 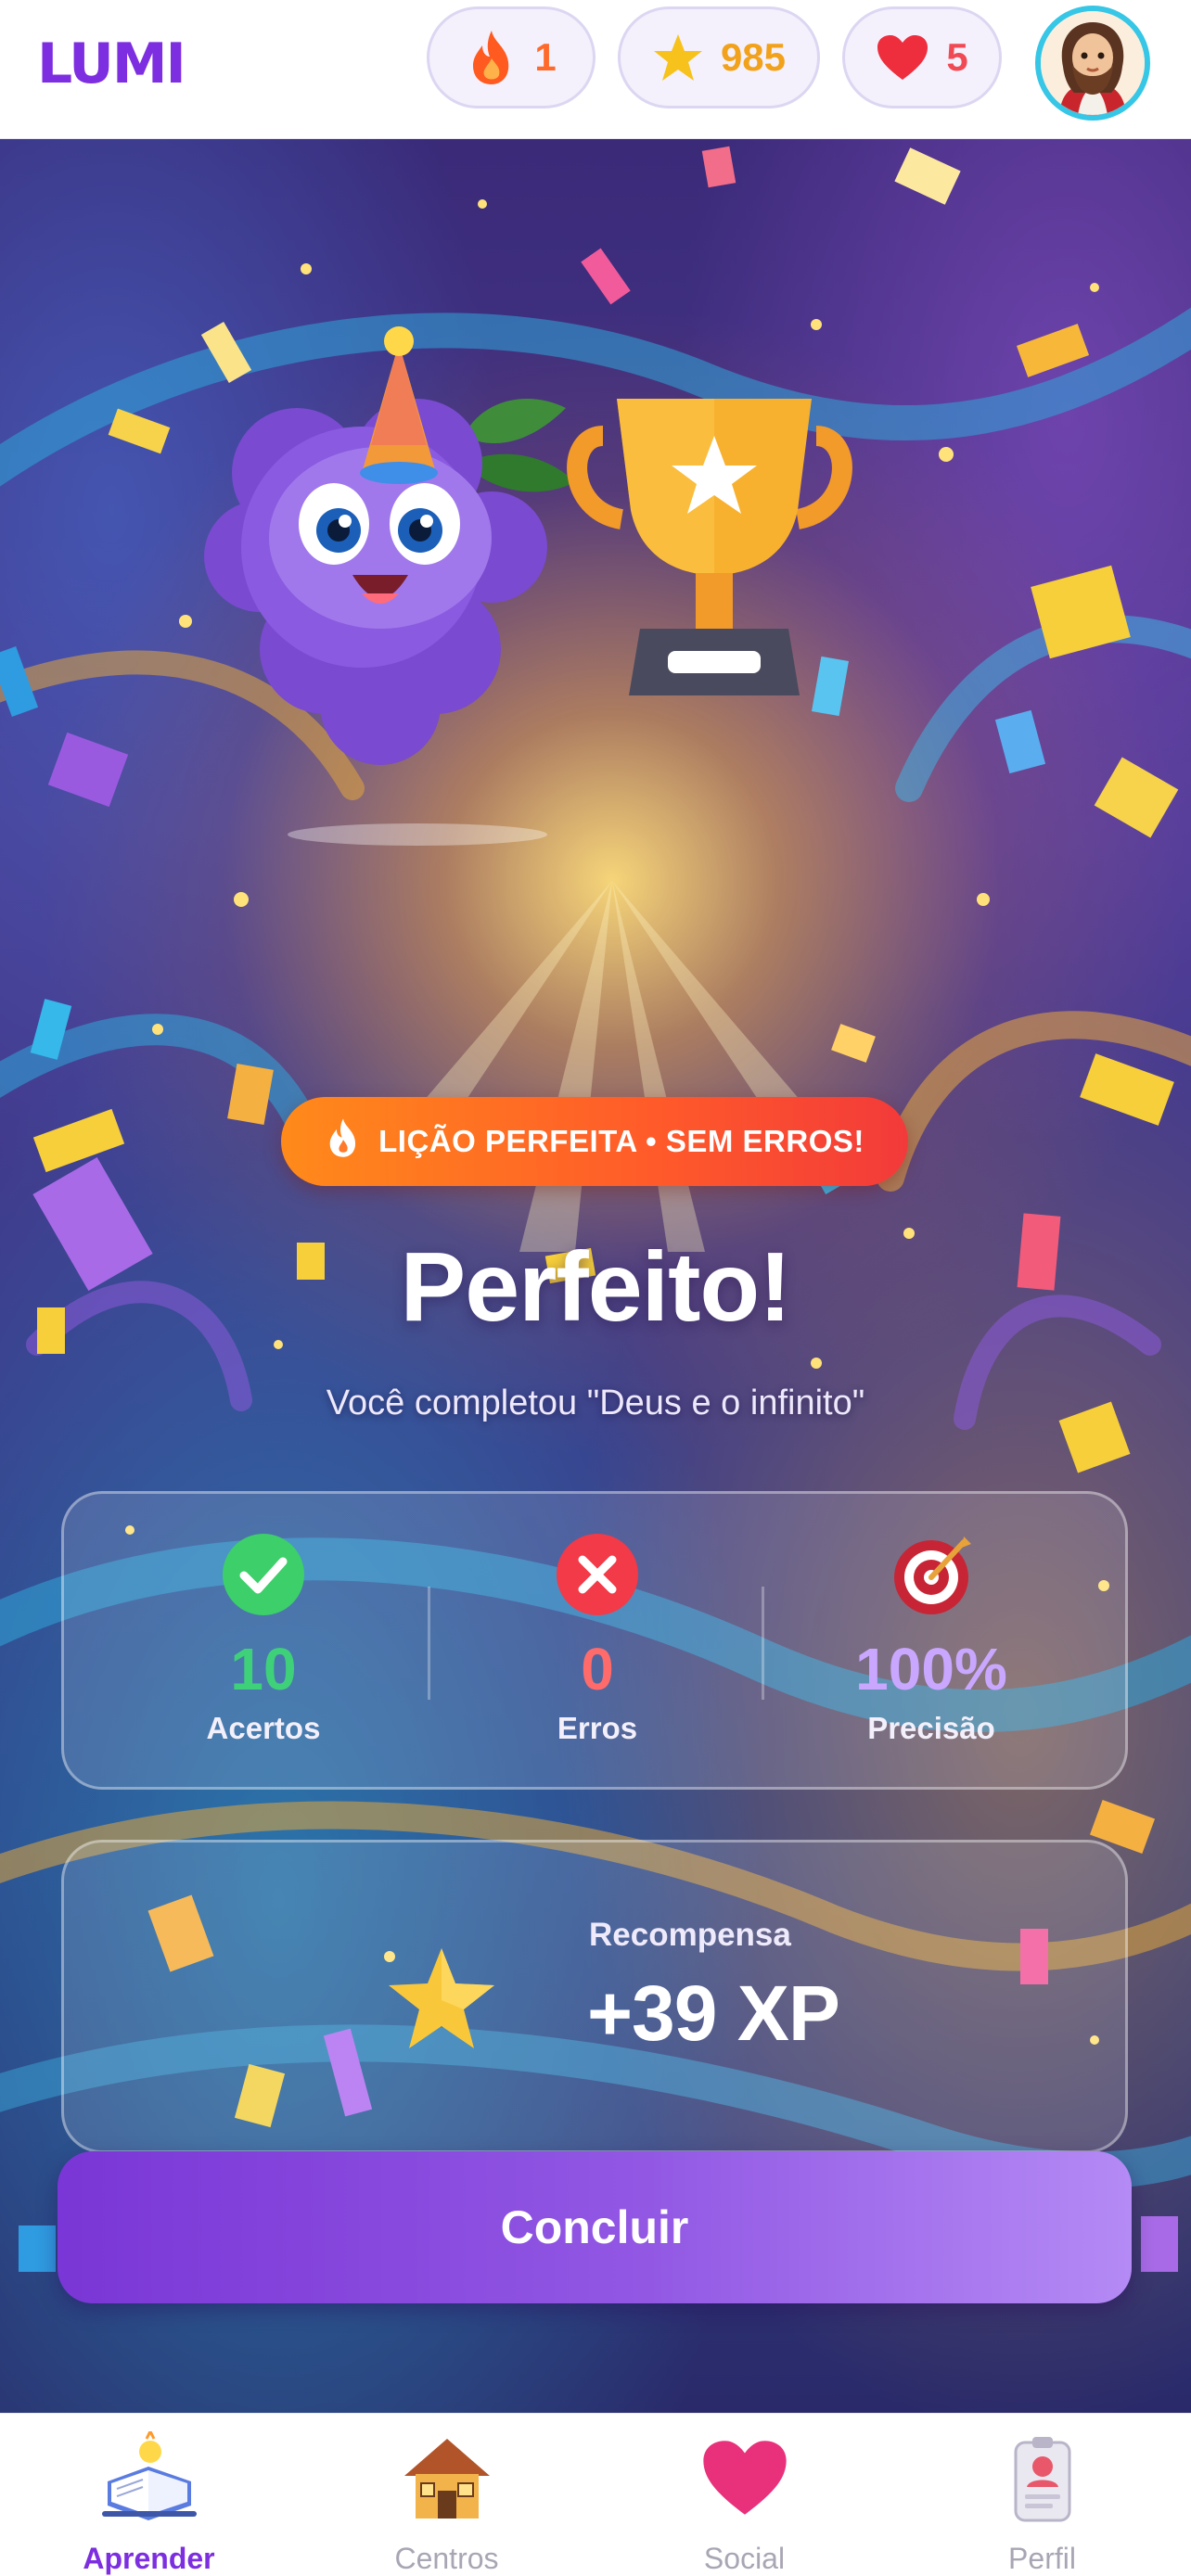 What do you see at coordinates (389, 545) in the screenshot?
I see `grape-mascot-icon` at bounding box center [389, 545].